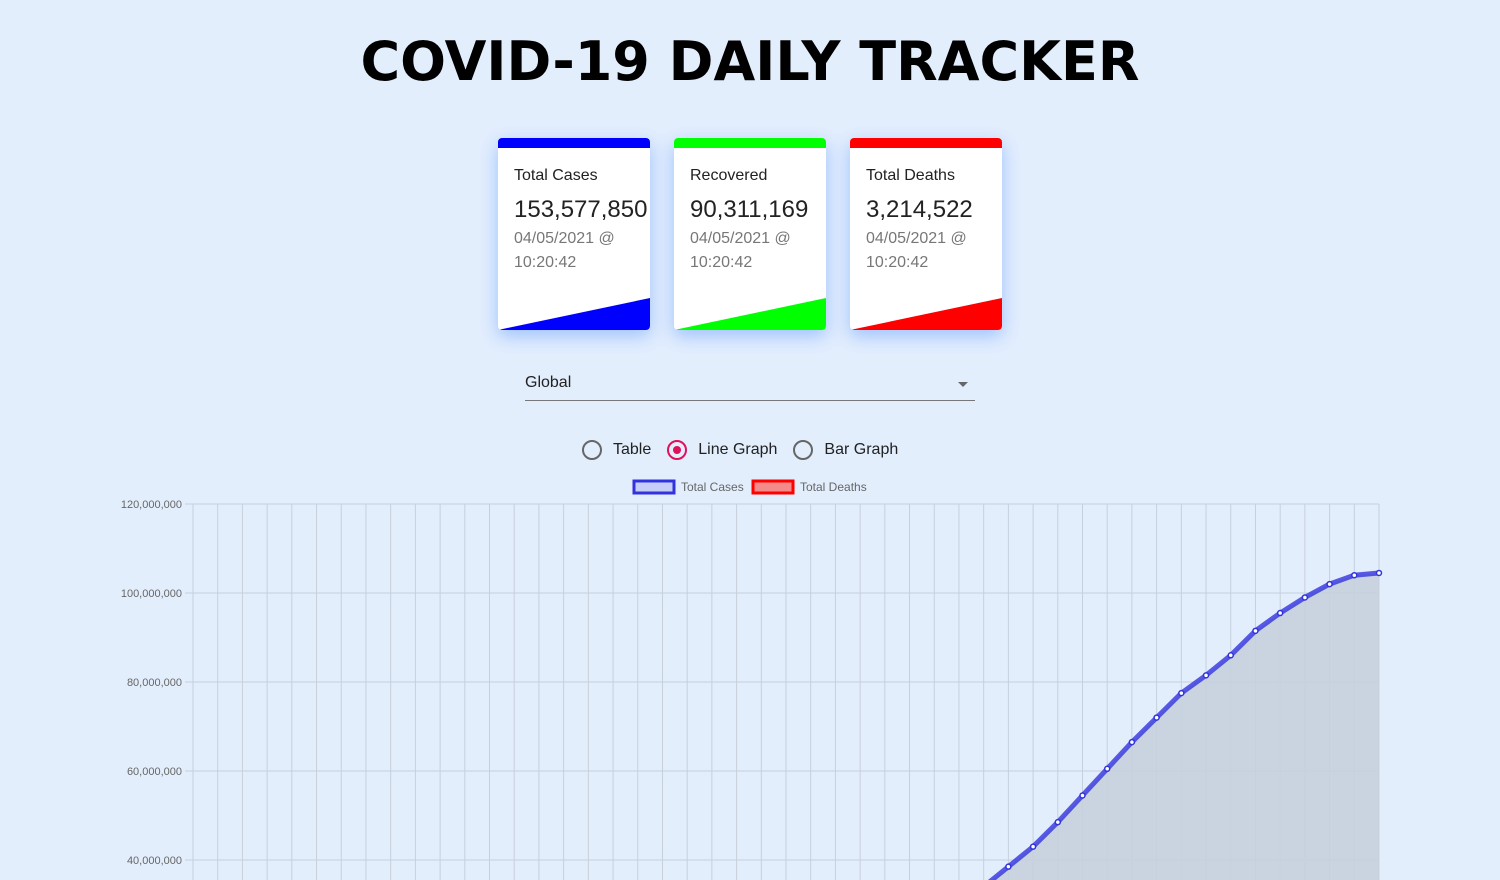  I want to click on card-label: Recovered, so click(729, 175).